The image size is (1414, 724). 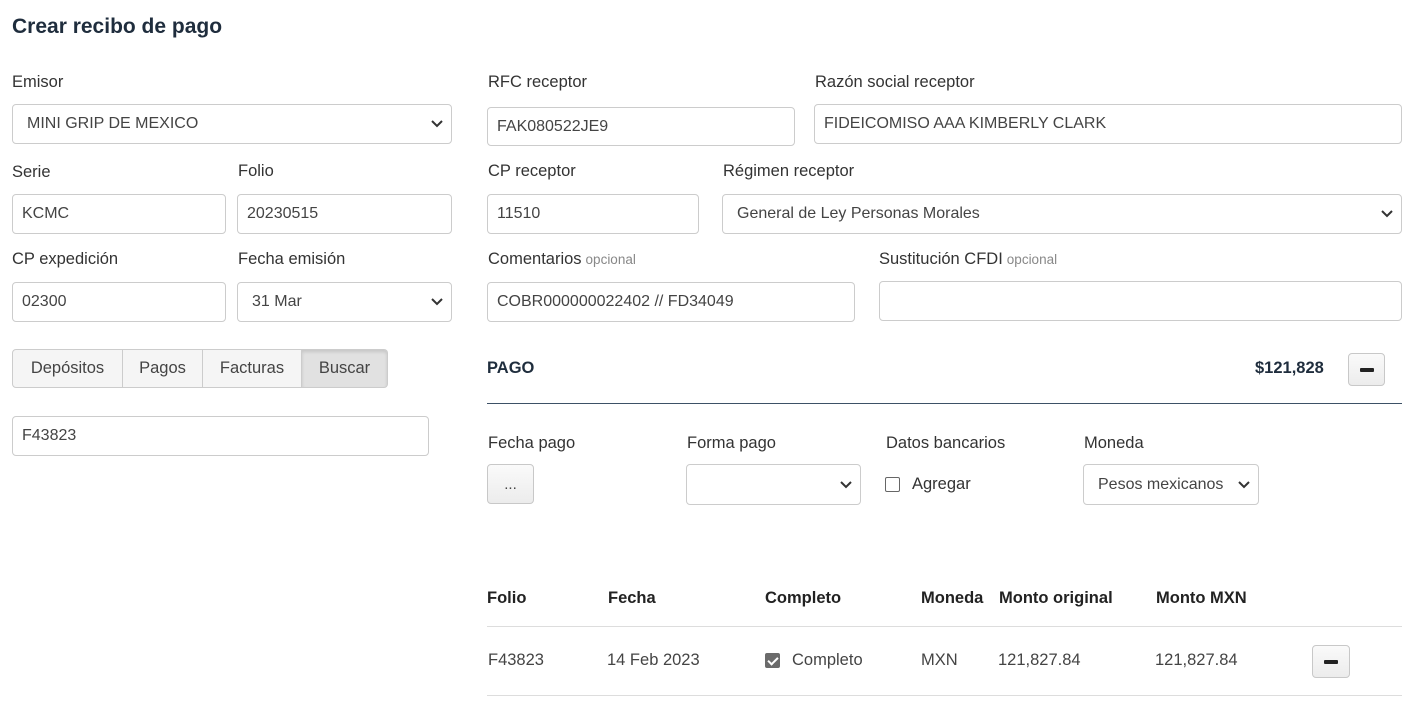 I want to click on source-tabs: Depósitos Pagos Facturas Buscar, so click(x=200, y=368).